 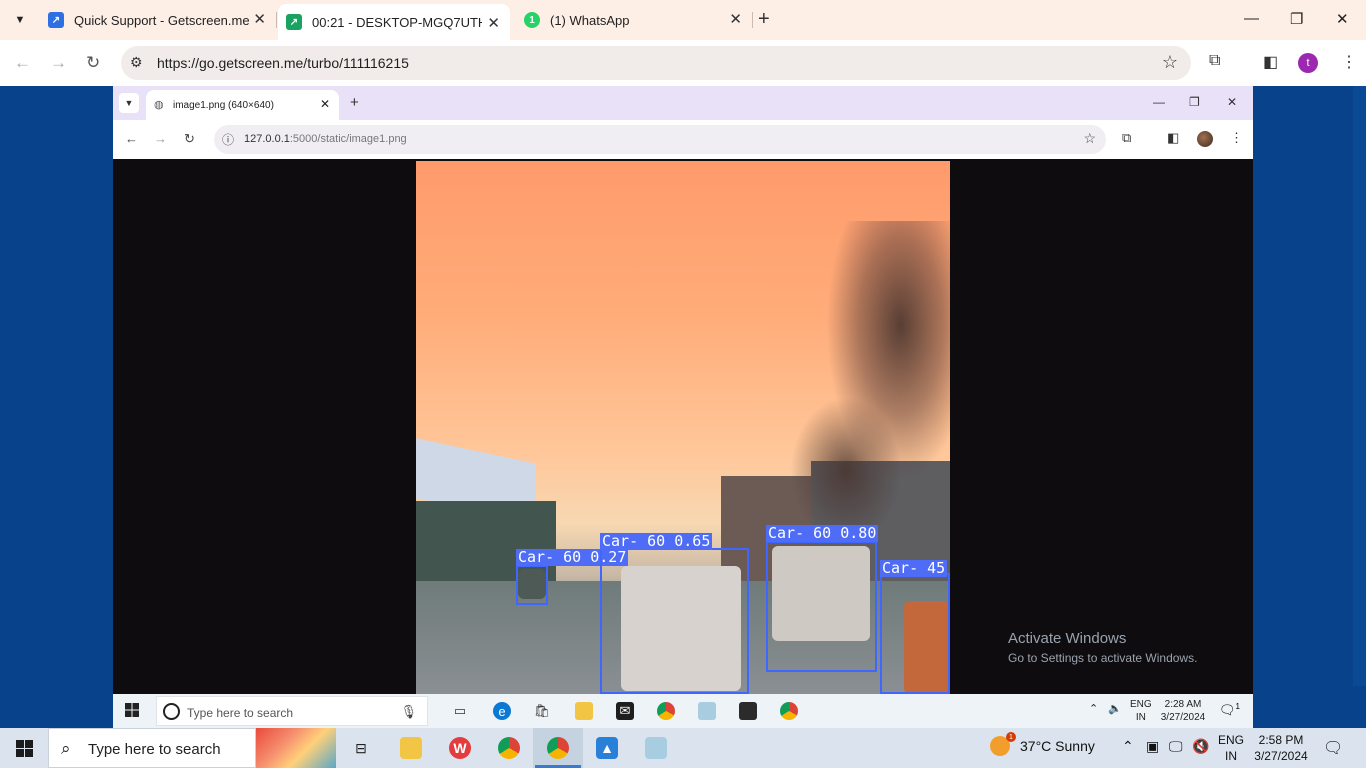 What do you see at coordinates (1251, 18) in the screenshot?
I see `minimize-icon: —` at bounding box center [1251, 18].